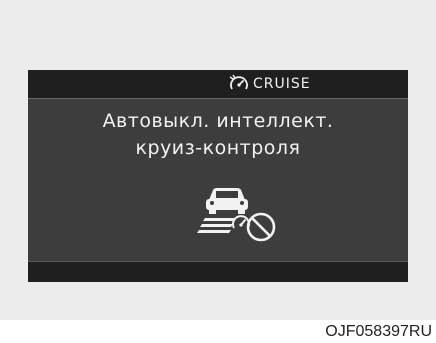 This screenshot has width=436, height=343. Describe the element at coordinates (218, 272) in the screenshot. I see `display-footer` at that location.